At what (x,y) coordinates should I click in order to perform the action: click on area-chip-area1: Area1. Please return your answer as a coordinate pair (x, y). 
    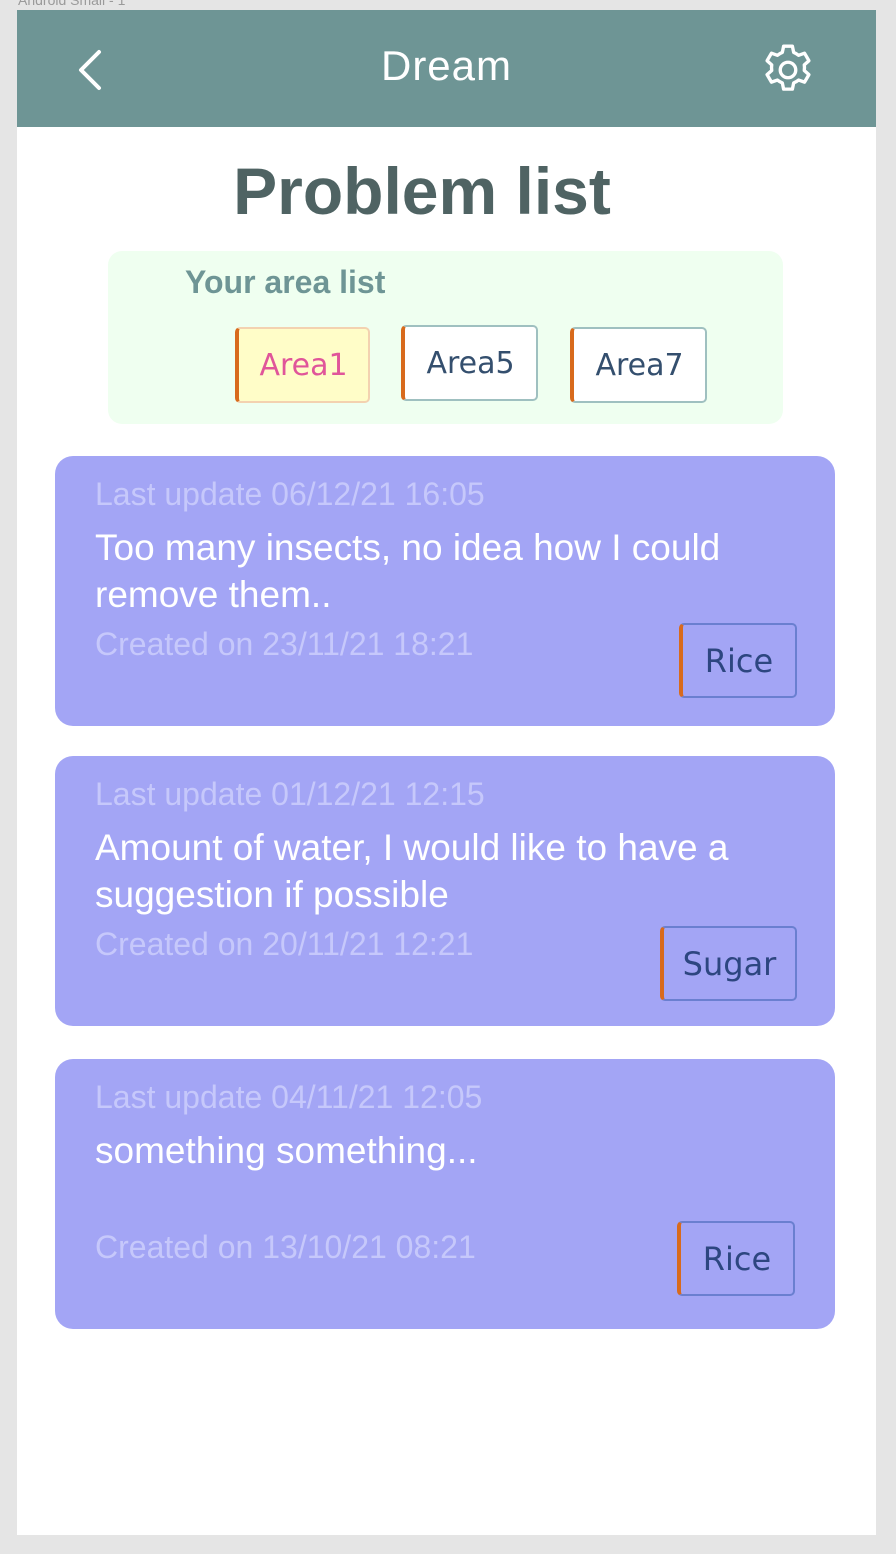
    Looking at the image, I should click on (302, 365).